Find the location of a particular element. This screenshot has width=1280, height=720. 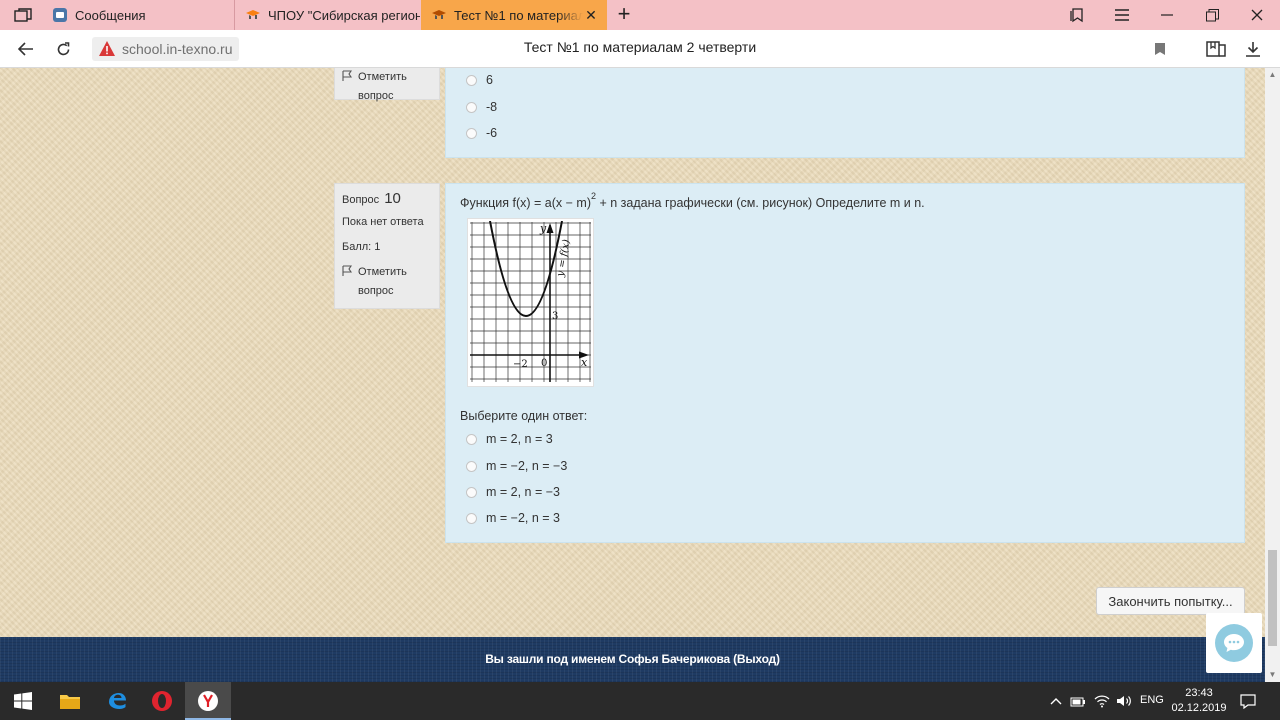

answer-option: m = −2, n = −3 is located at coordinates (516, 466).